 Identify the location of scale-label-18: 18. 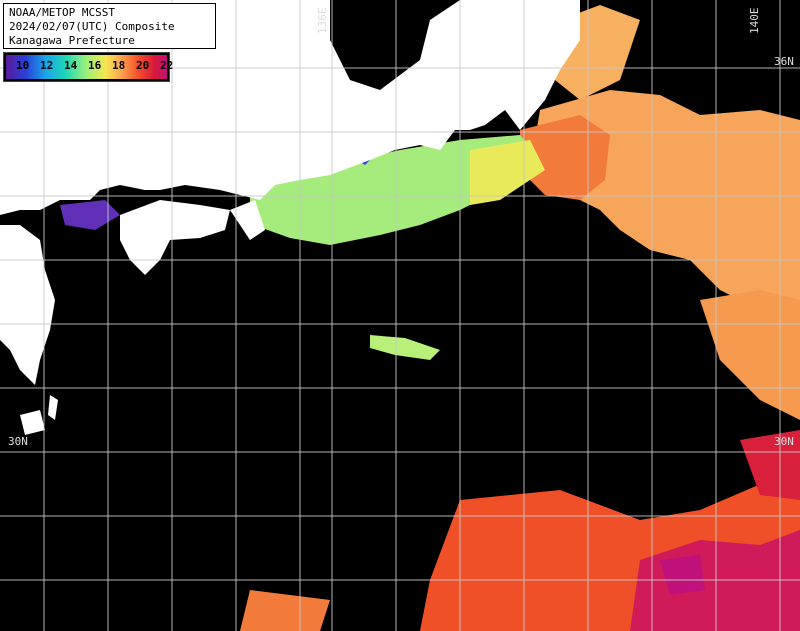
(119, 65).